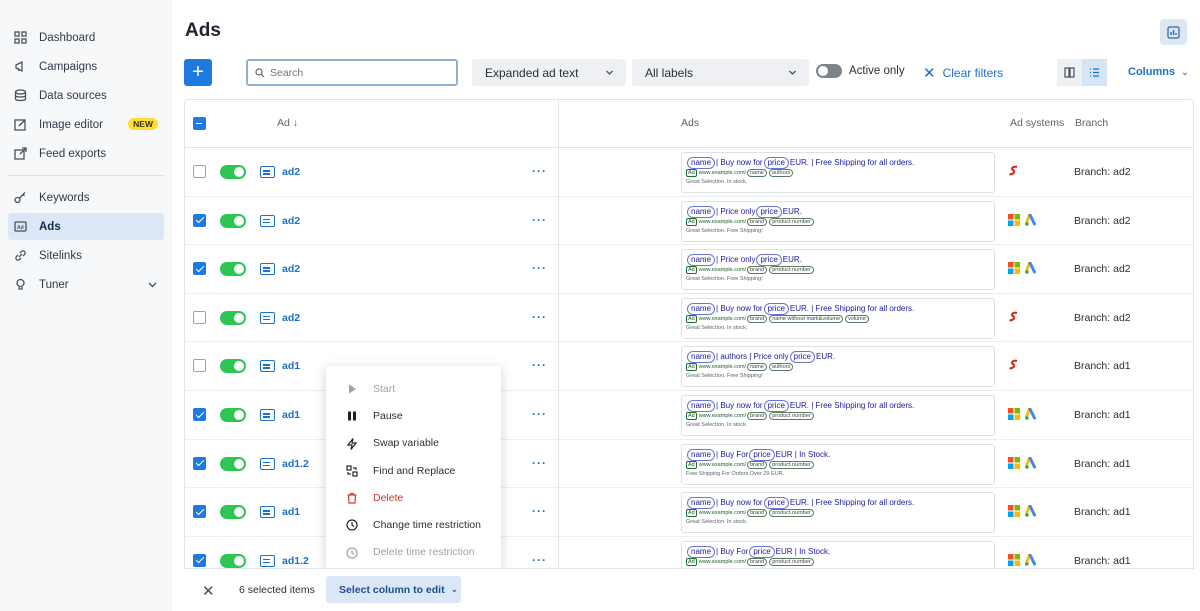 The image size is (1200, 611). I want to click on ad-type-select: Expanded ad text, so click(549, 72).